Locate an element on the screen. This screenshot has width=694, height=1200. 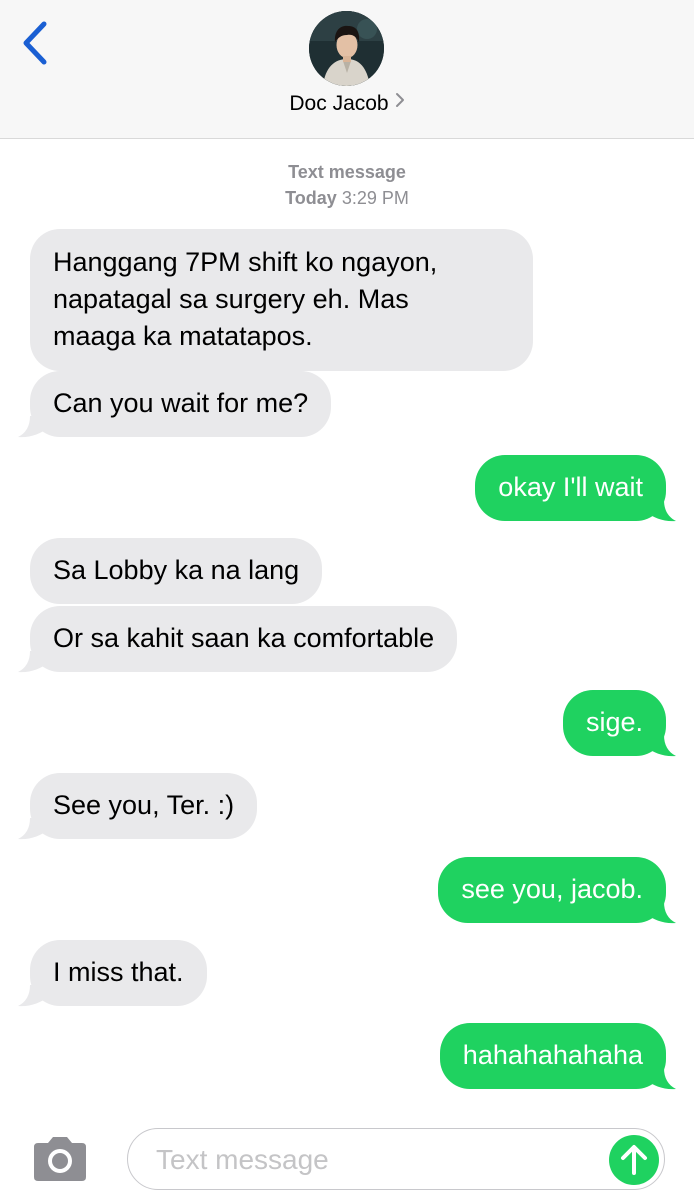
message-text: Or sa kahit saan ka comfortable is located at coordinates (244, 638).